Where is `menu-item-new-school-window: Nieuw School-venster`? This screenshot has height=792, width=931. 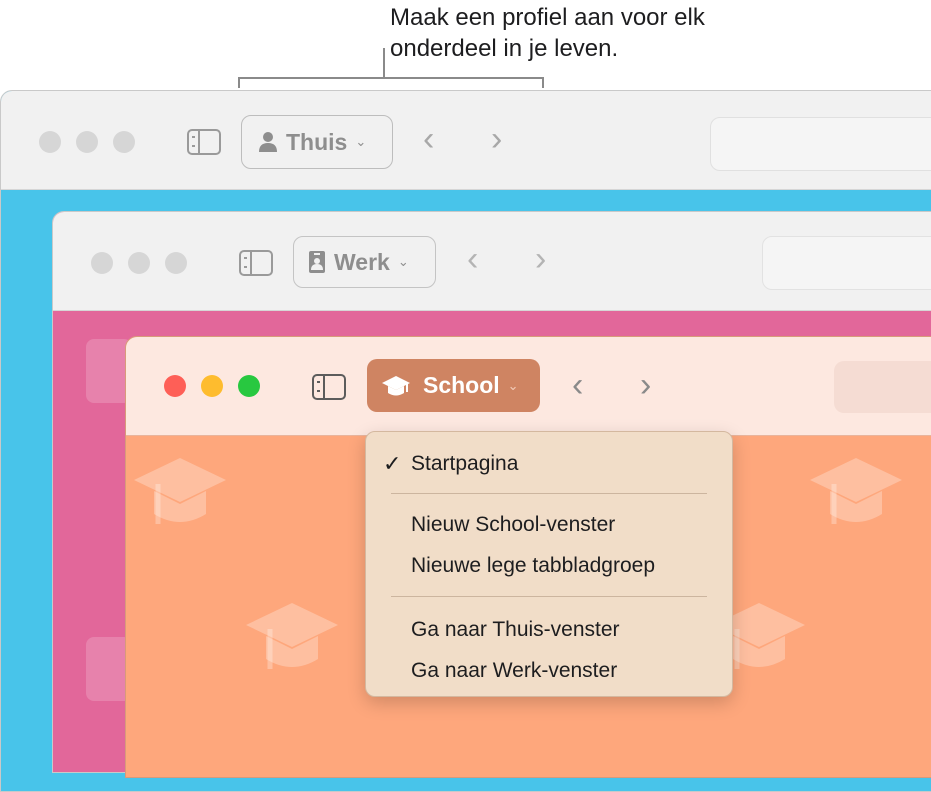 menu-item-new-school-window: Nieuw School-venster is located at coordinates (513, 525).